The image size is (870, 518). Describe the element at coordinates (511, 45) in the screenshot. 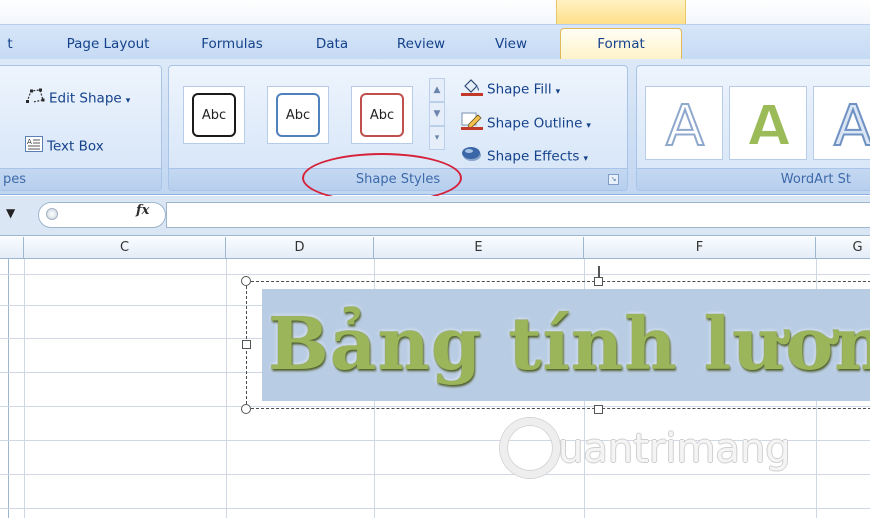

I see `tab-view: View` at that location.